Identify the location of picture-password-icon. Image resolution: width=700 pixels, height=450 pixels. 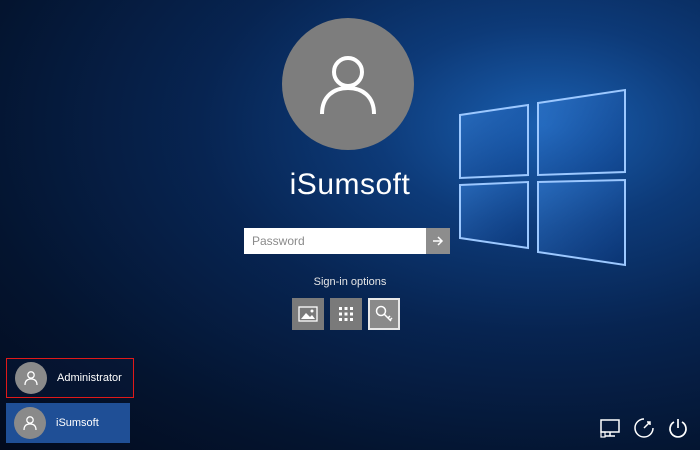
(308, 314).